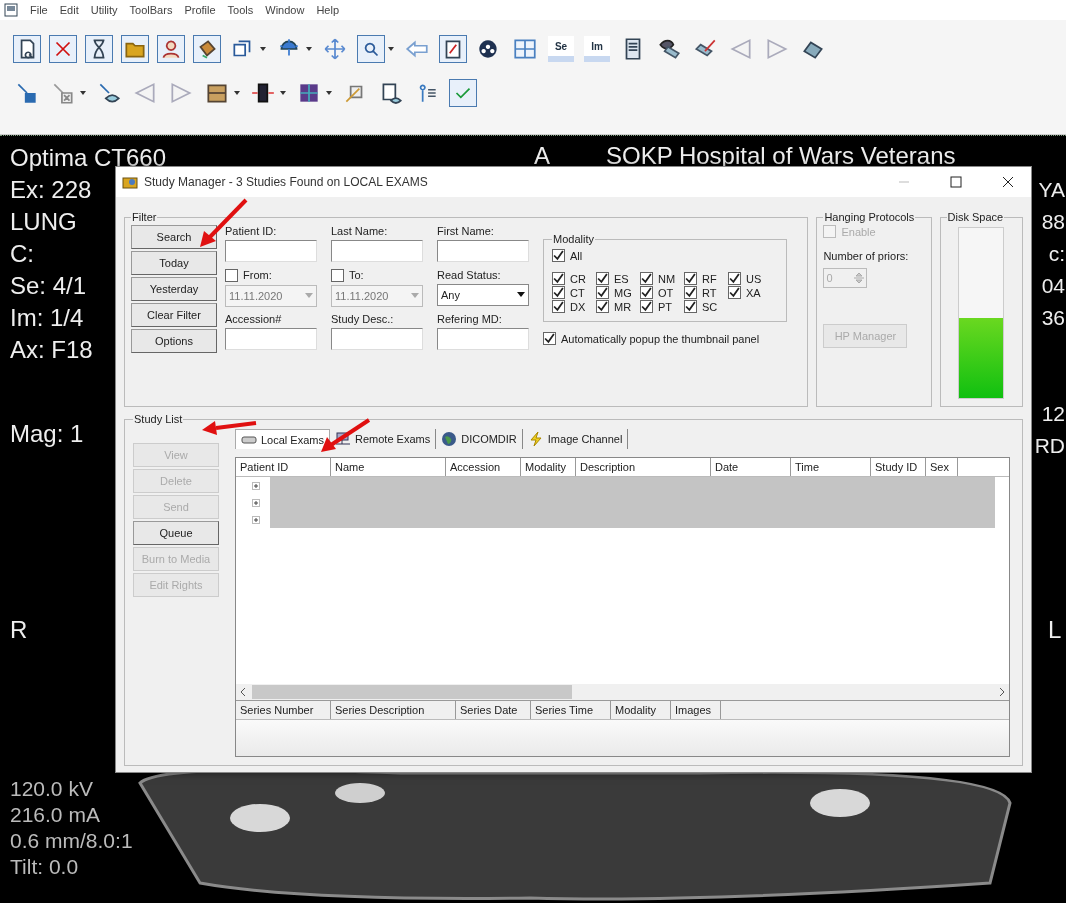 This screenshot has height=903, width=1066. What do you see at coordinates (171, 49) in the screenshot?
I see `person-icon` at bounding box center [171, 49].